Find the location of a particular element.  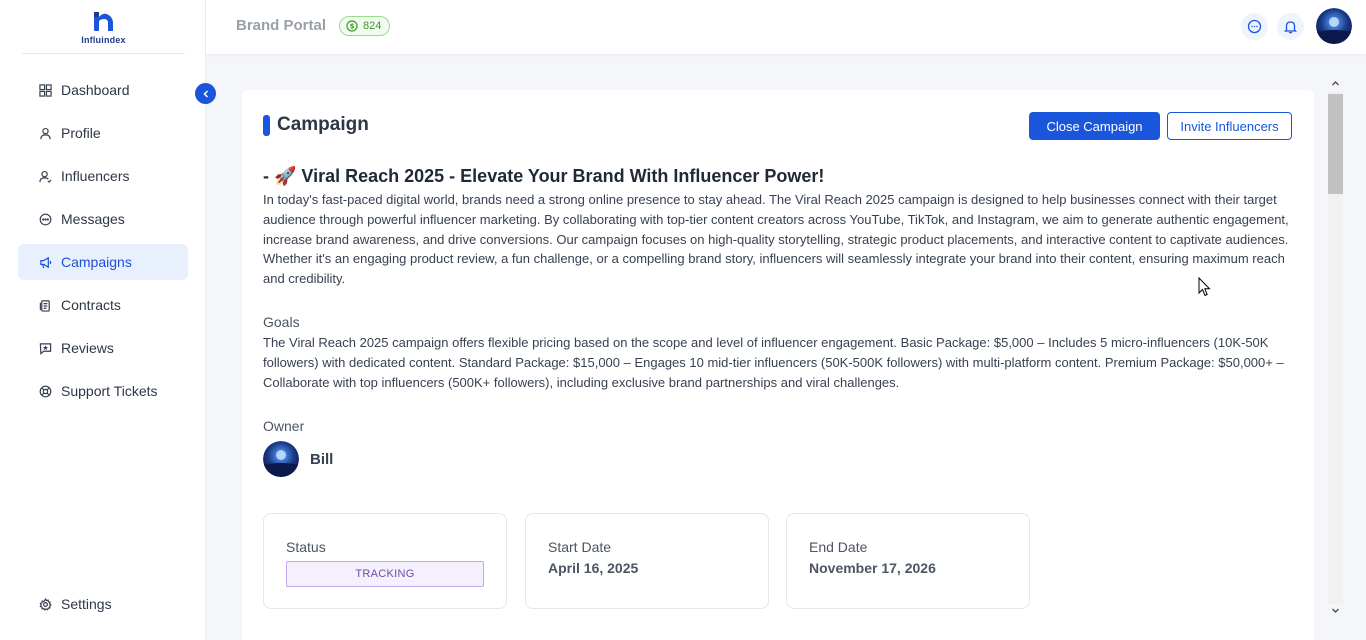

scroll-up-arrow is located at coordinates (1335, 83).